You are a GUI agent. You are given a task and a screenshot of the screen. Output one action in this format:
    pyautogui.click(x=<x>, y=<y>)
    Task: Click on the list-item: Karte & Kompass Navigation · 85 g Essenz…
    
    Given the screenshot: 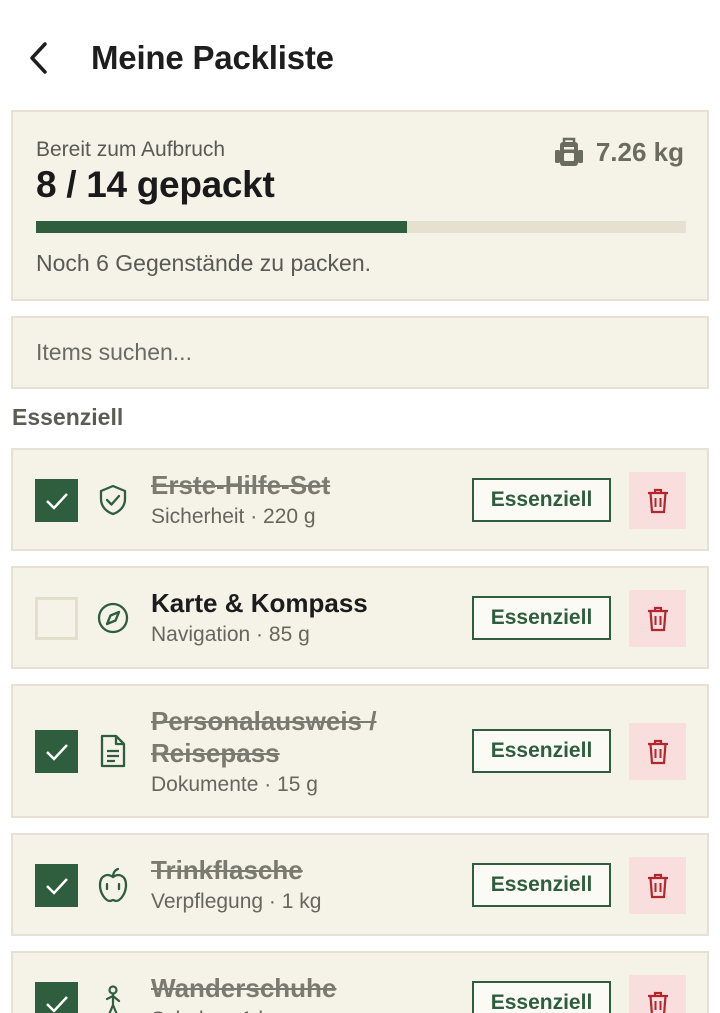 What is the action you would take?
    pyautogui.click(x=360, y=617)
    